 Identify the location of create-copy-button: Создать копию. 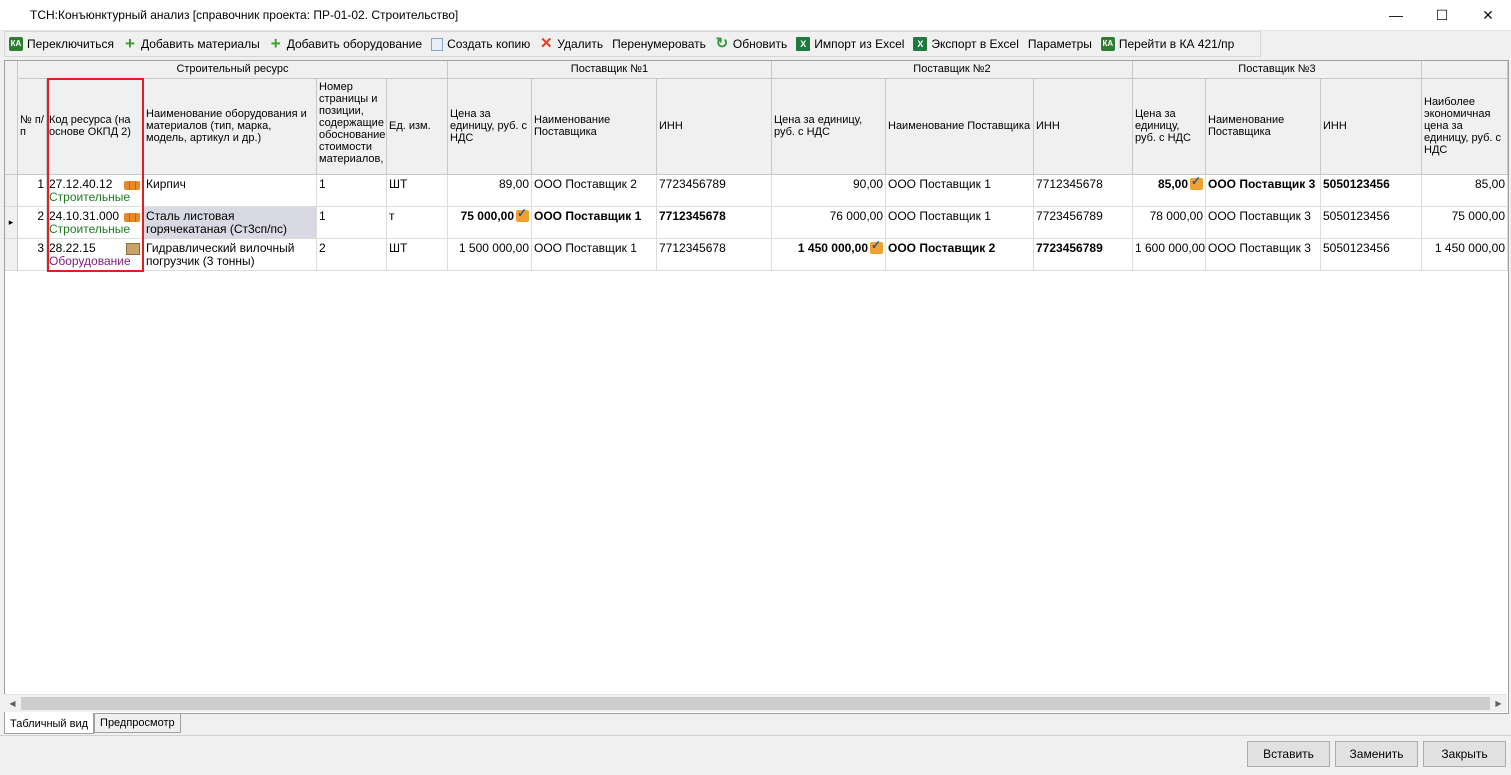
(481, 44).